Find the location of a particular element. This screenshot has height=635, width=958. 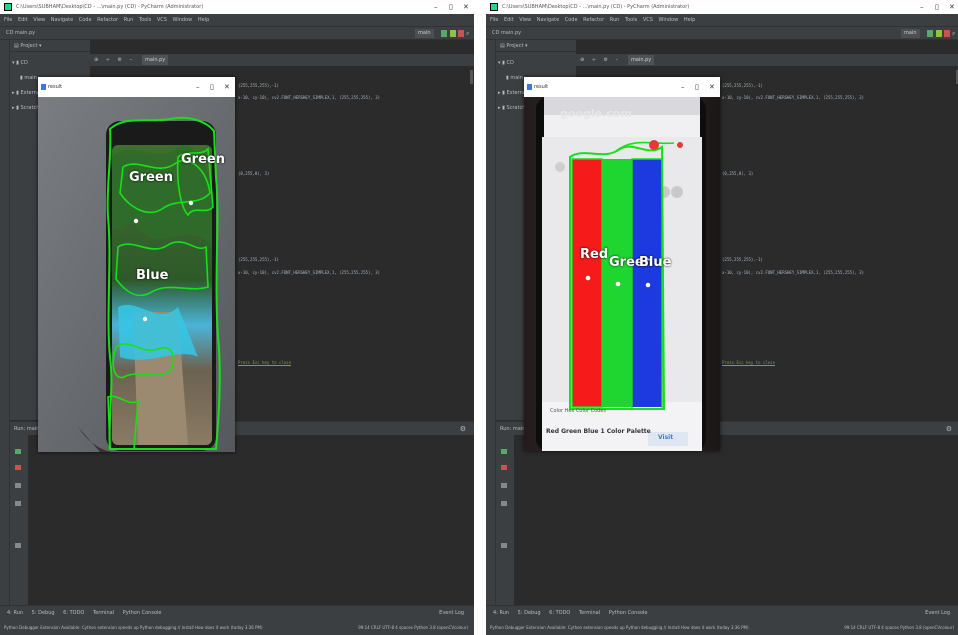

left-tool-strip is located at coordinates (491, 322).